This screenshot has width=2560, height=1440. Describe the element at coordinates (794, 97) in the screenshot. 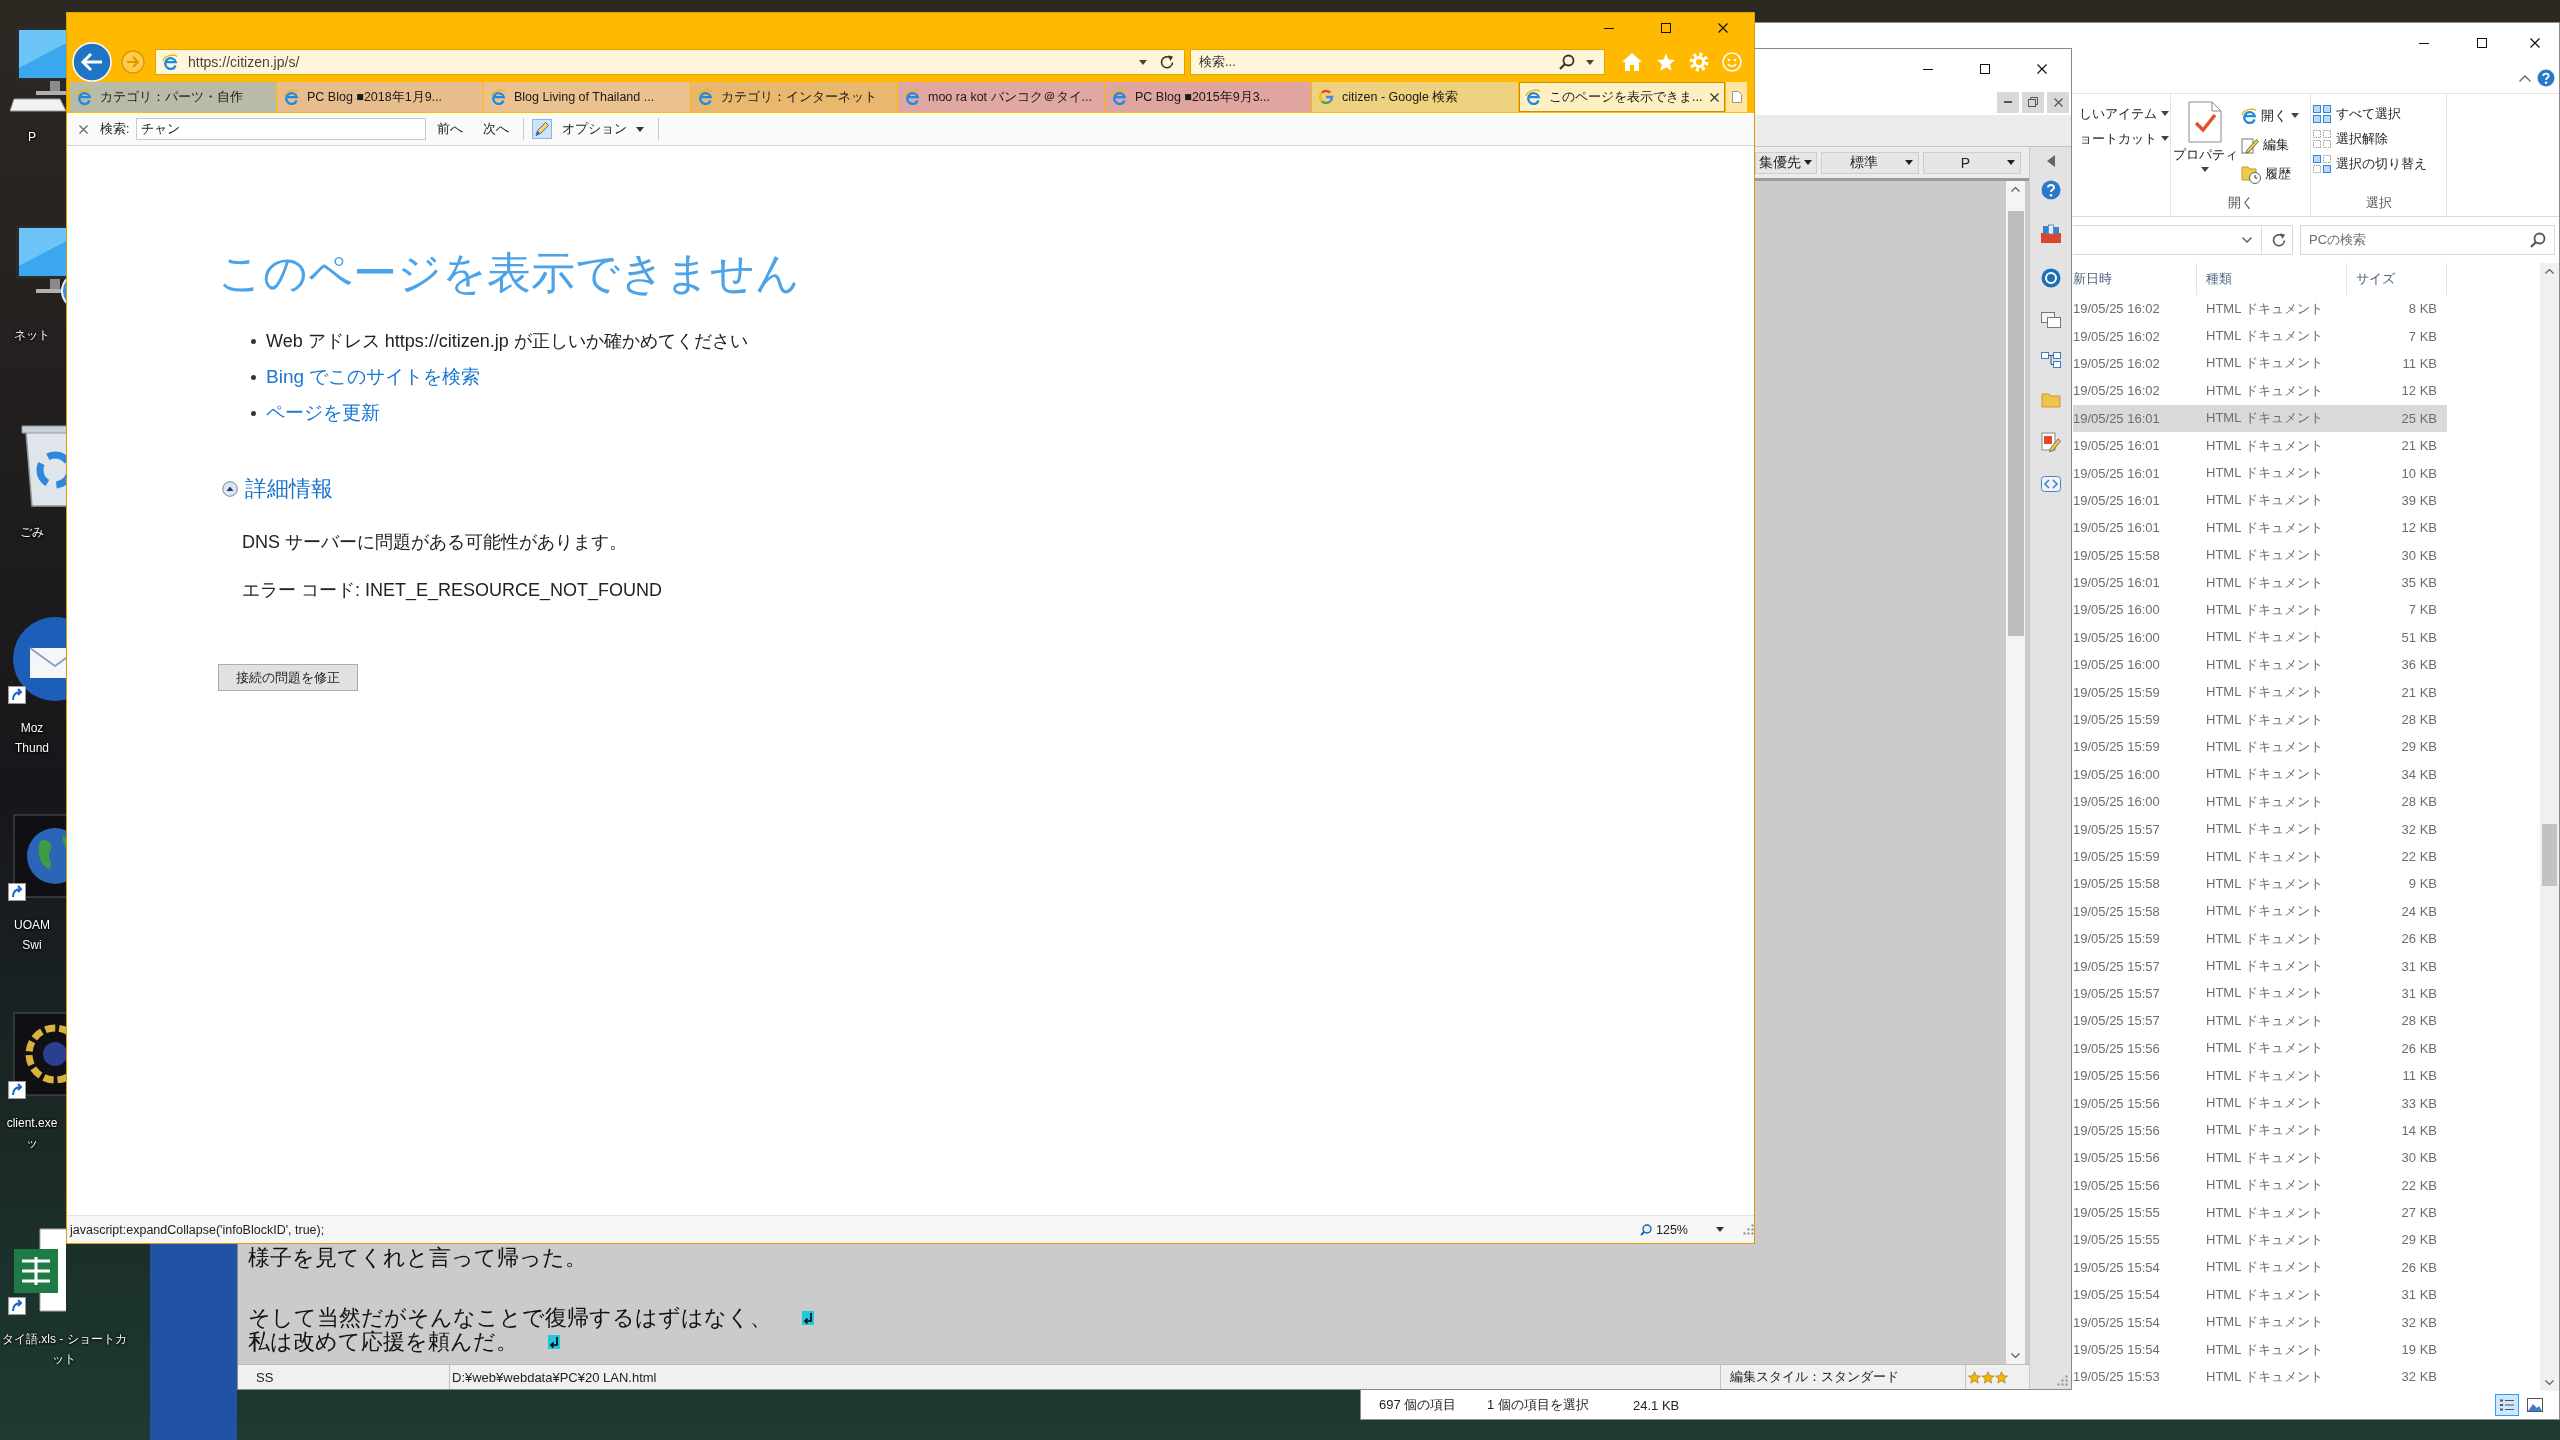

I see `browser-tab: カテゴリ：インターネット` at that location.